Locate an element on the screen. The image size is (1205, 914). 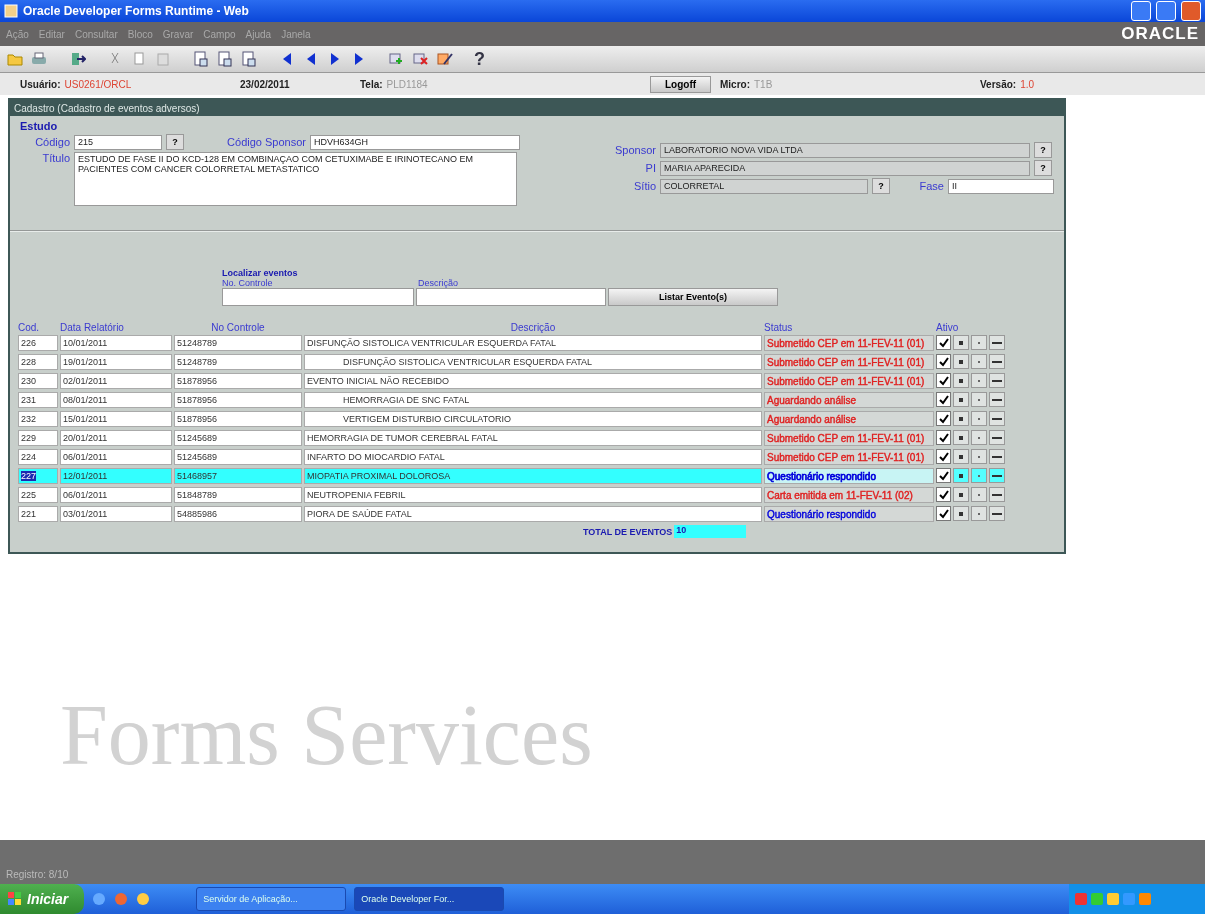
table-cell: INFARTO DO MIOCARDIO FATAL is located at coordinates (533, 456).